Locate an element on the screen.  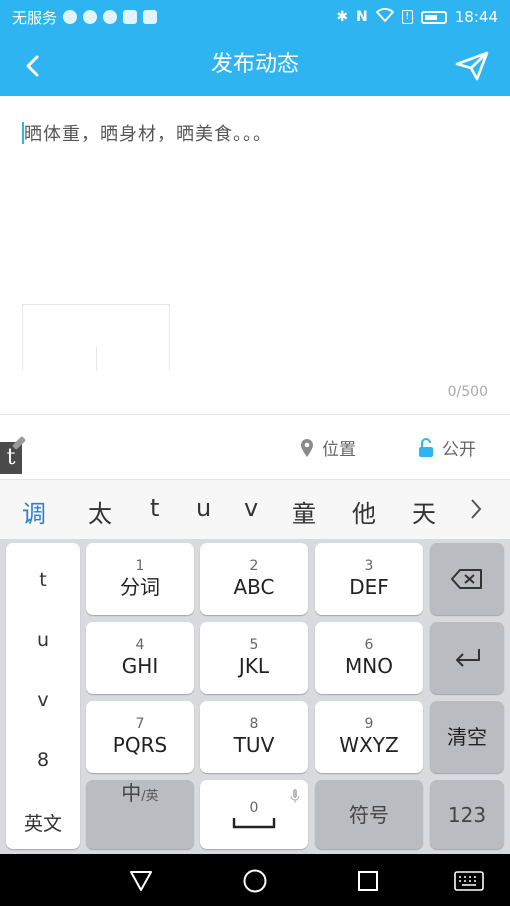
status-bar: 无服务 ✱ N ! 18:44 is located at coordinates (255, 17).